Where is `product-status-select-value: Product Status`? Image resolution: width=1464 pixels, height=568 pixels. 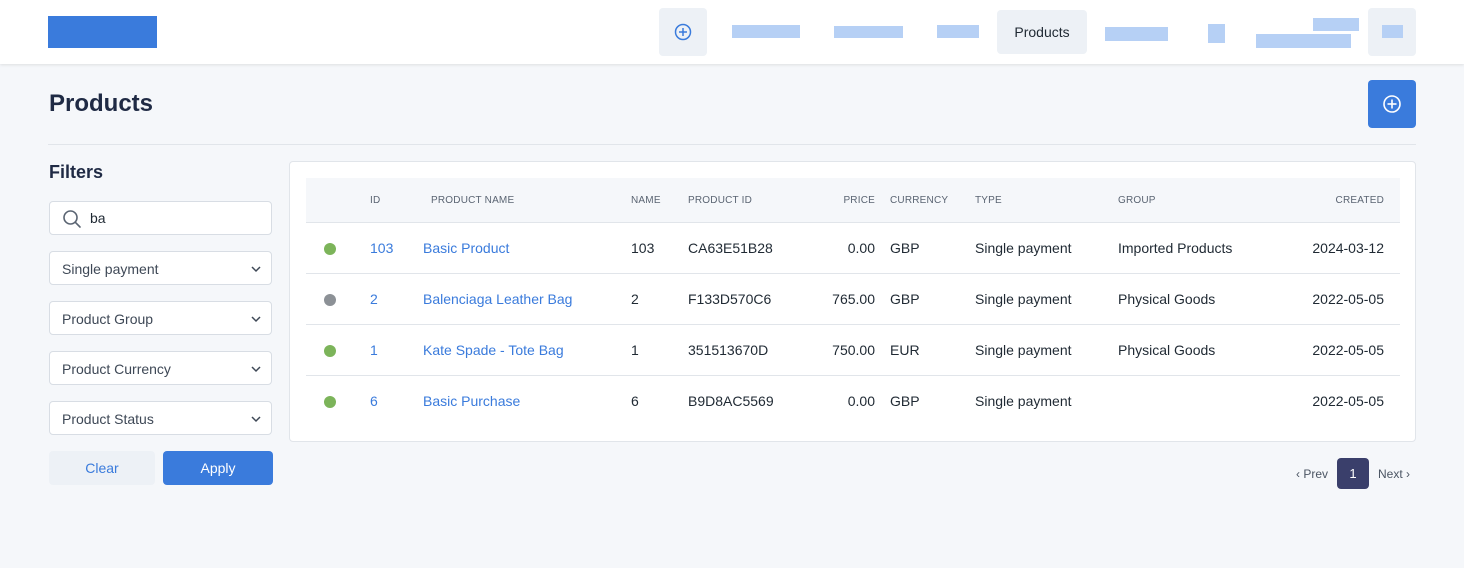
product-status-select-value: Product Status is located at coordinates (108, 419).